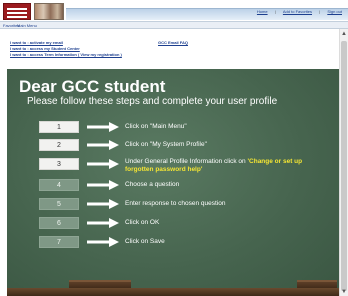 The image size is (348, 296). What do you see at coordinates (145, 241) in the screenshot?
I see `step-text: Click on Save` at bounding box center [145, 241].